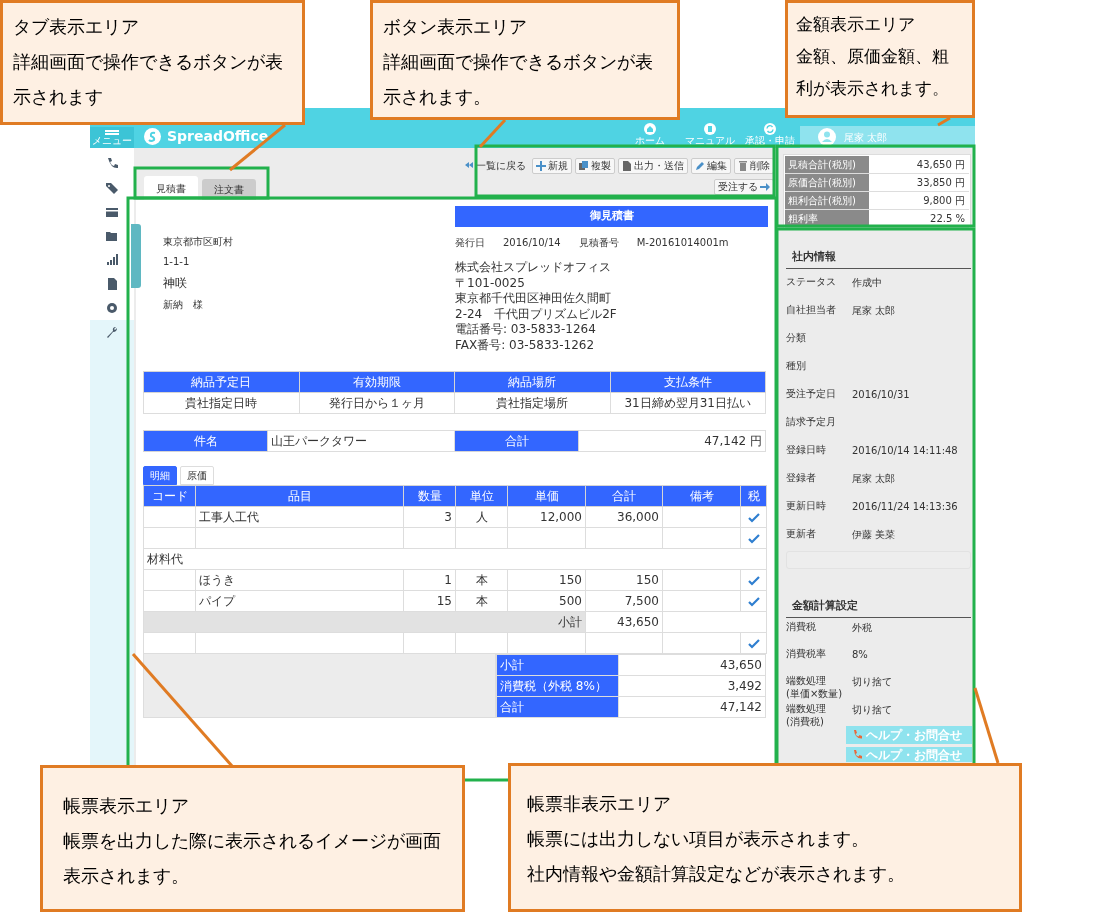  Describe the element at coordinates (198, 242) in the screenshot. I see `customer-address: 東京都市区町村` at that location.